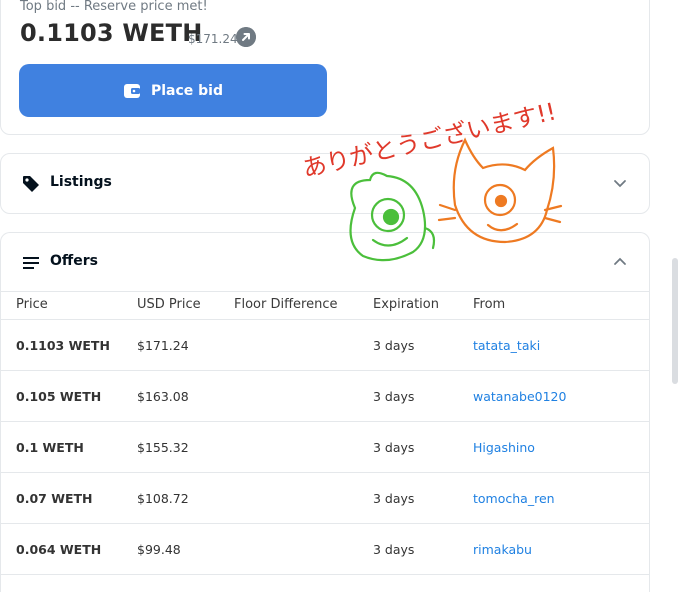  I want to click on offer-usd: $171.24, so click(163, 345).